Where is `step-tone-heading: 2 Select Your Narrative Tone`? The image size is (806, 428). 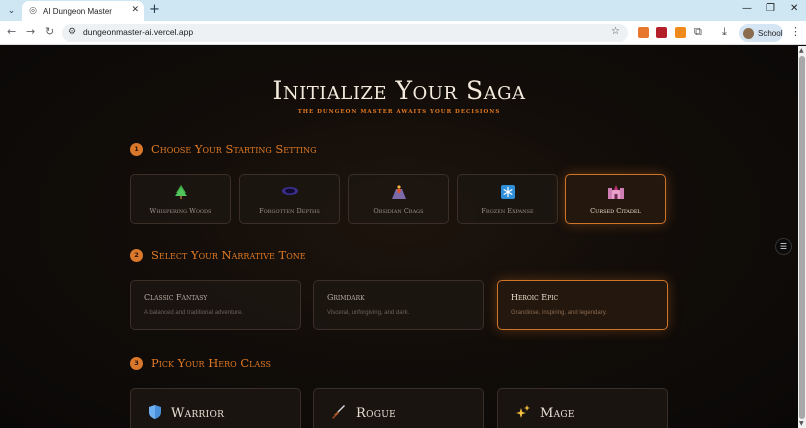
step-tone-heading: 2 Select Your Narrative Tone is located at coordinates (218, 255).